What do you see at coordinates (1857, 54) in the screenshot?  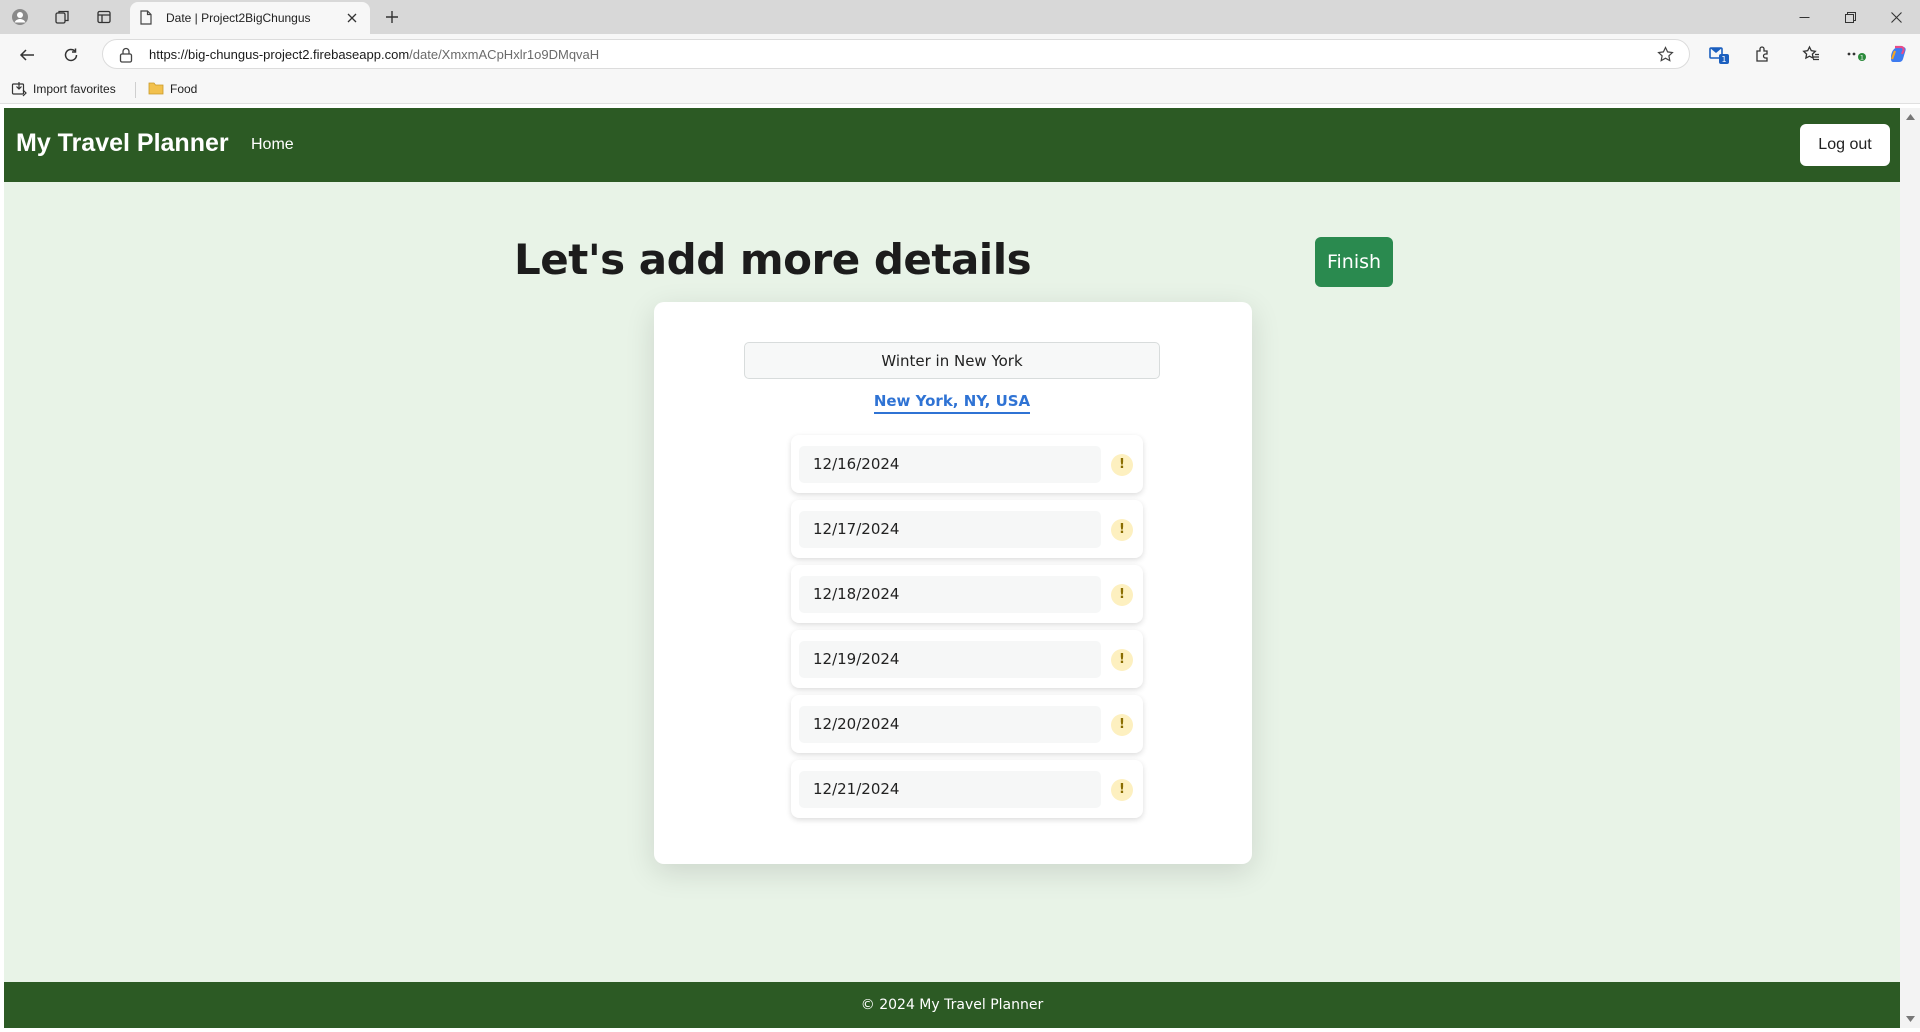 I see `settings-more-icon: 1` at bounding box center [1857, 54].